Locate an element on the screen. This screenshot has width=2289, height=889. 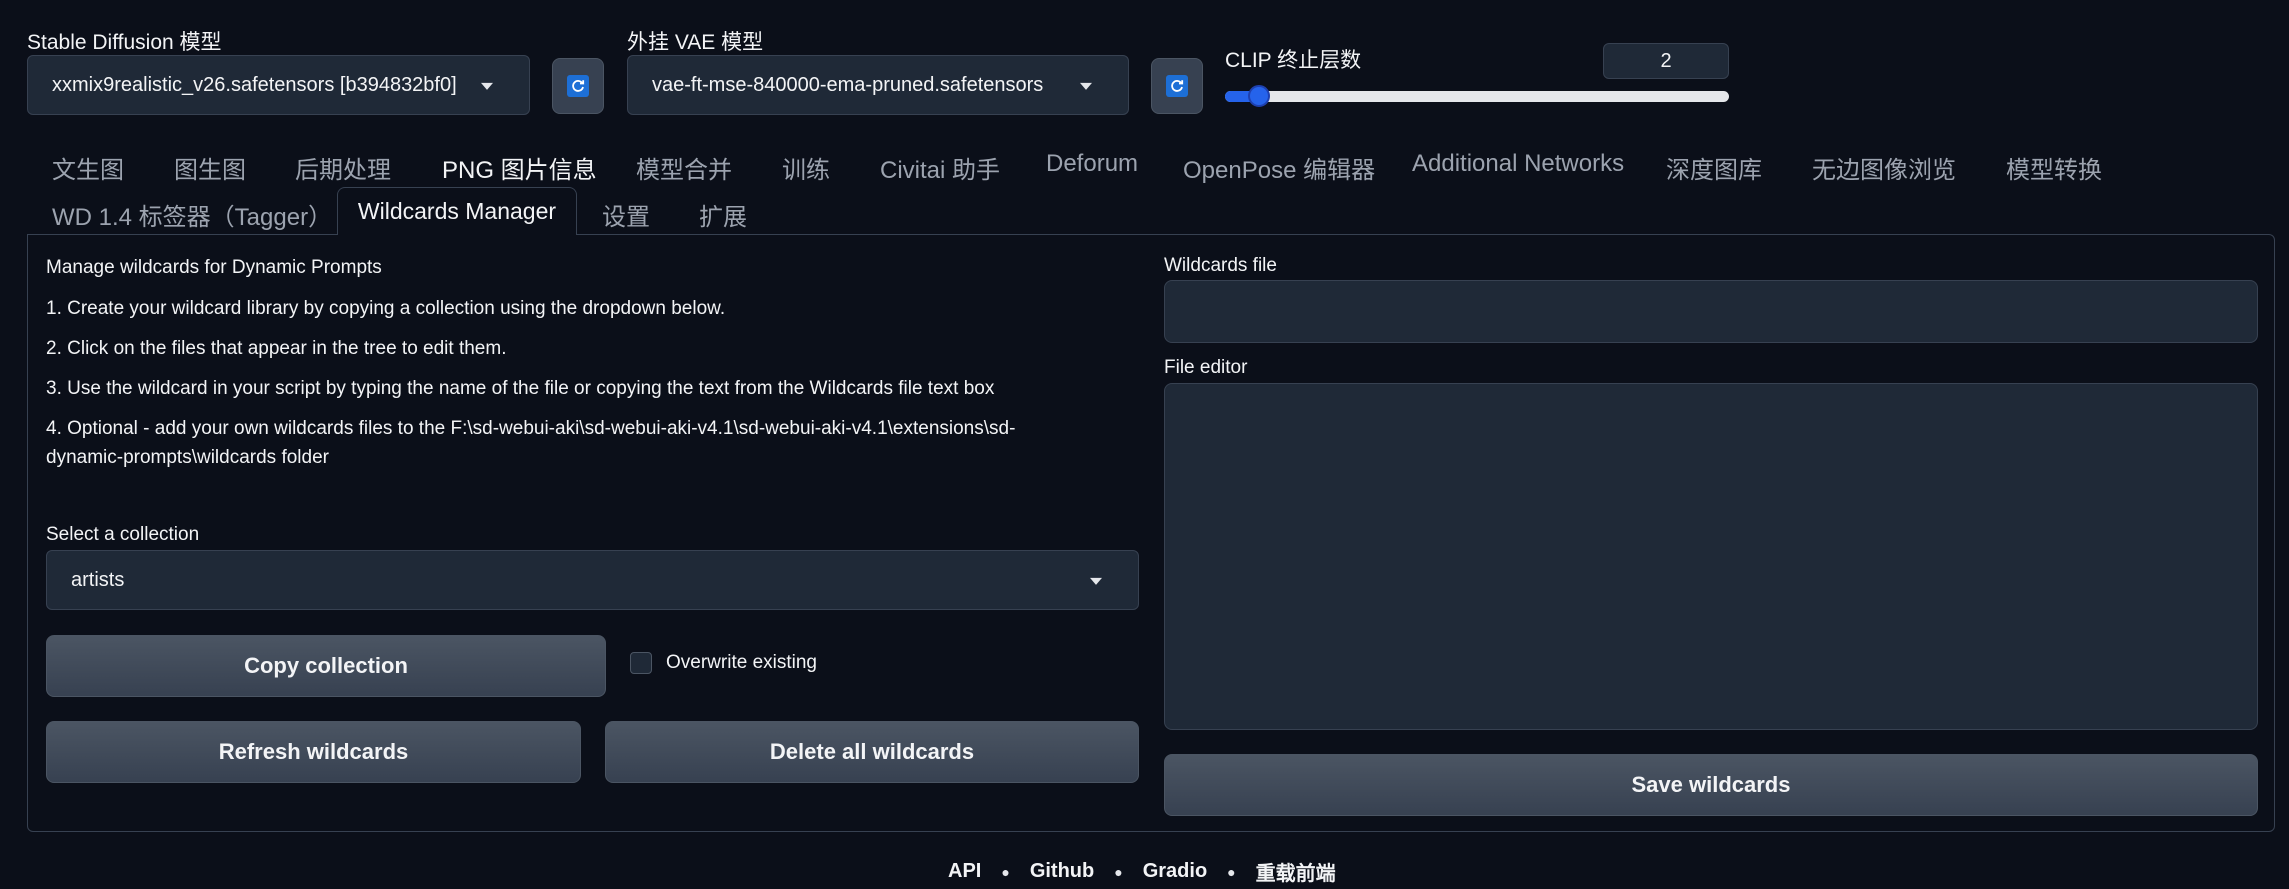
clip-skip-number-input: 2 is located at coordinates (1666, 61).